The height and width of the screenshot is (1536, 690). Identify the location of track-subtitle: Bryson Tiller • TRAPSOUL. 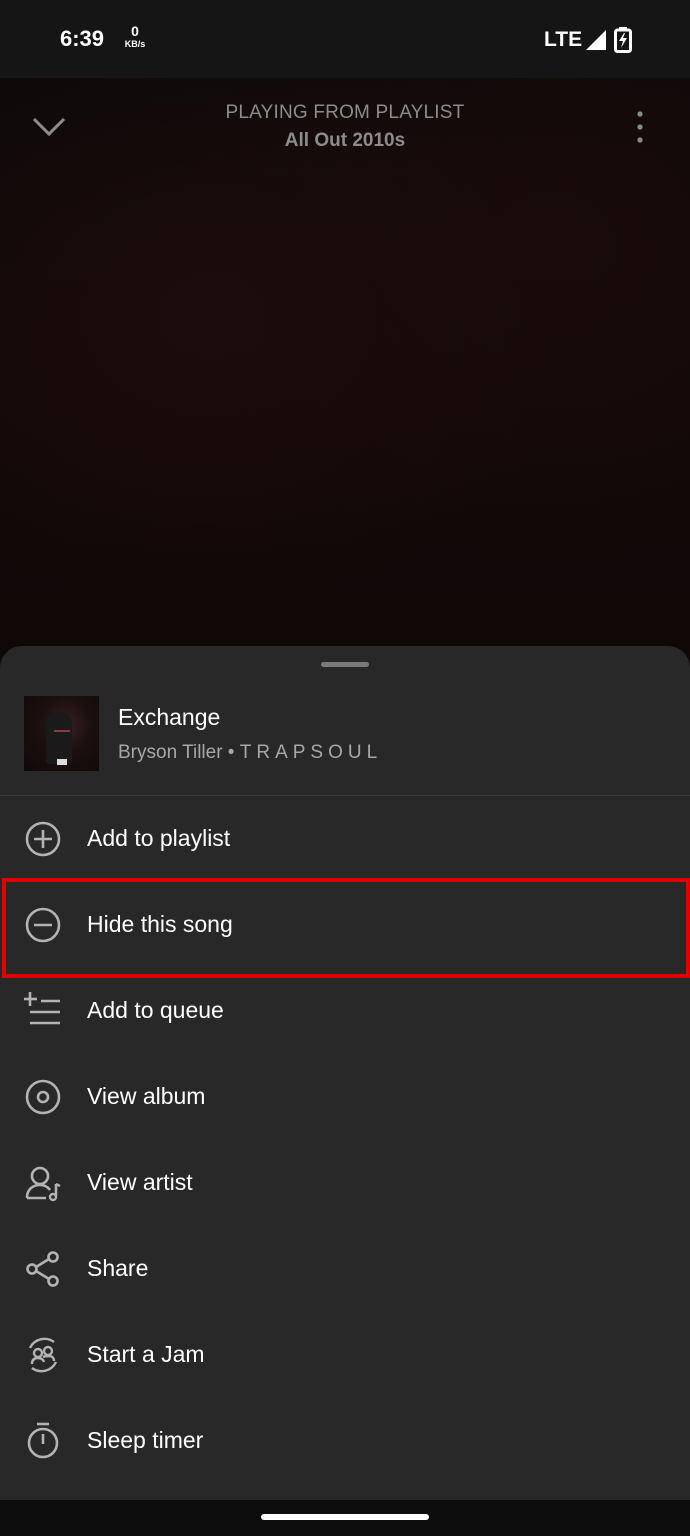
(250, 753).